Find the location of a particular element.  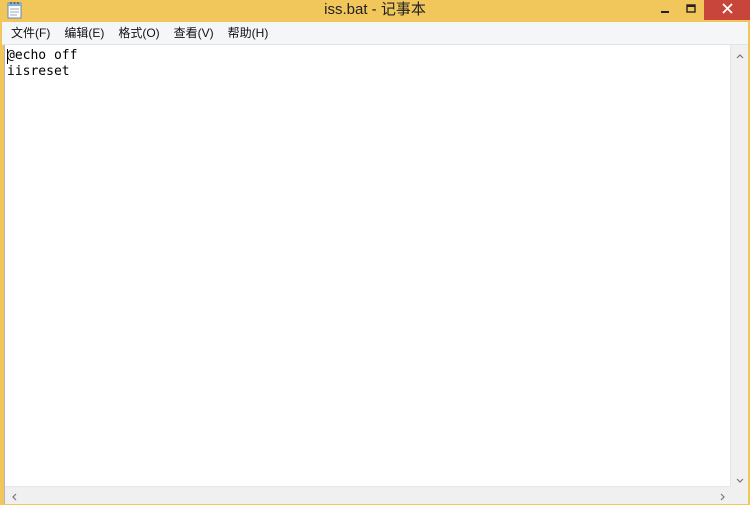

maximize-button is located at coordinates (691, 10).